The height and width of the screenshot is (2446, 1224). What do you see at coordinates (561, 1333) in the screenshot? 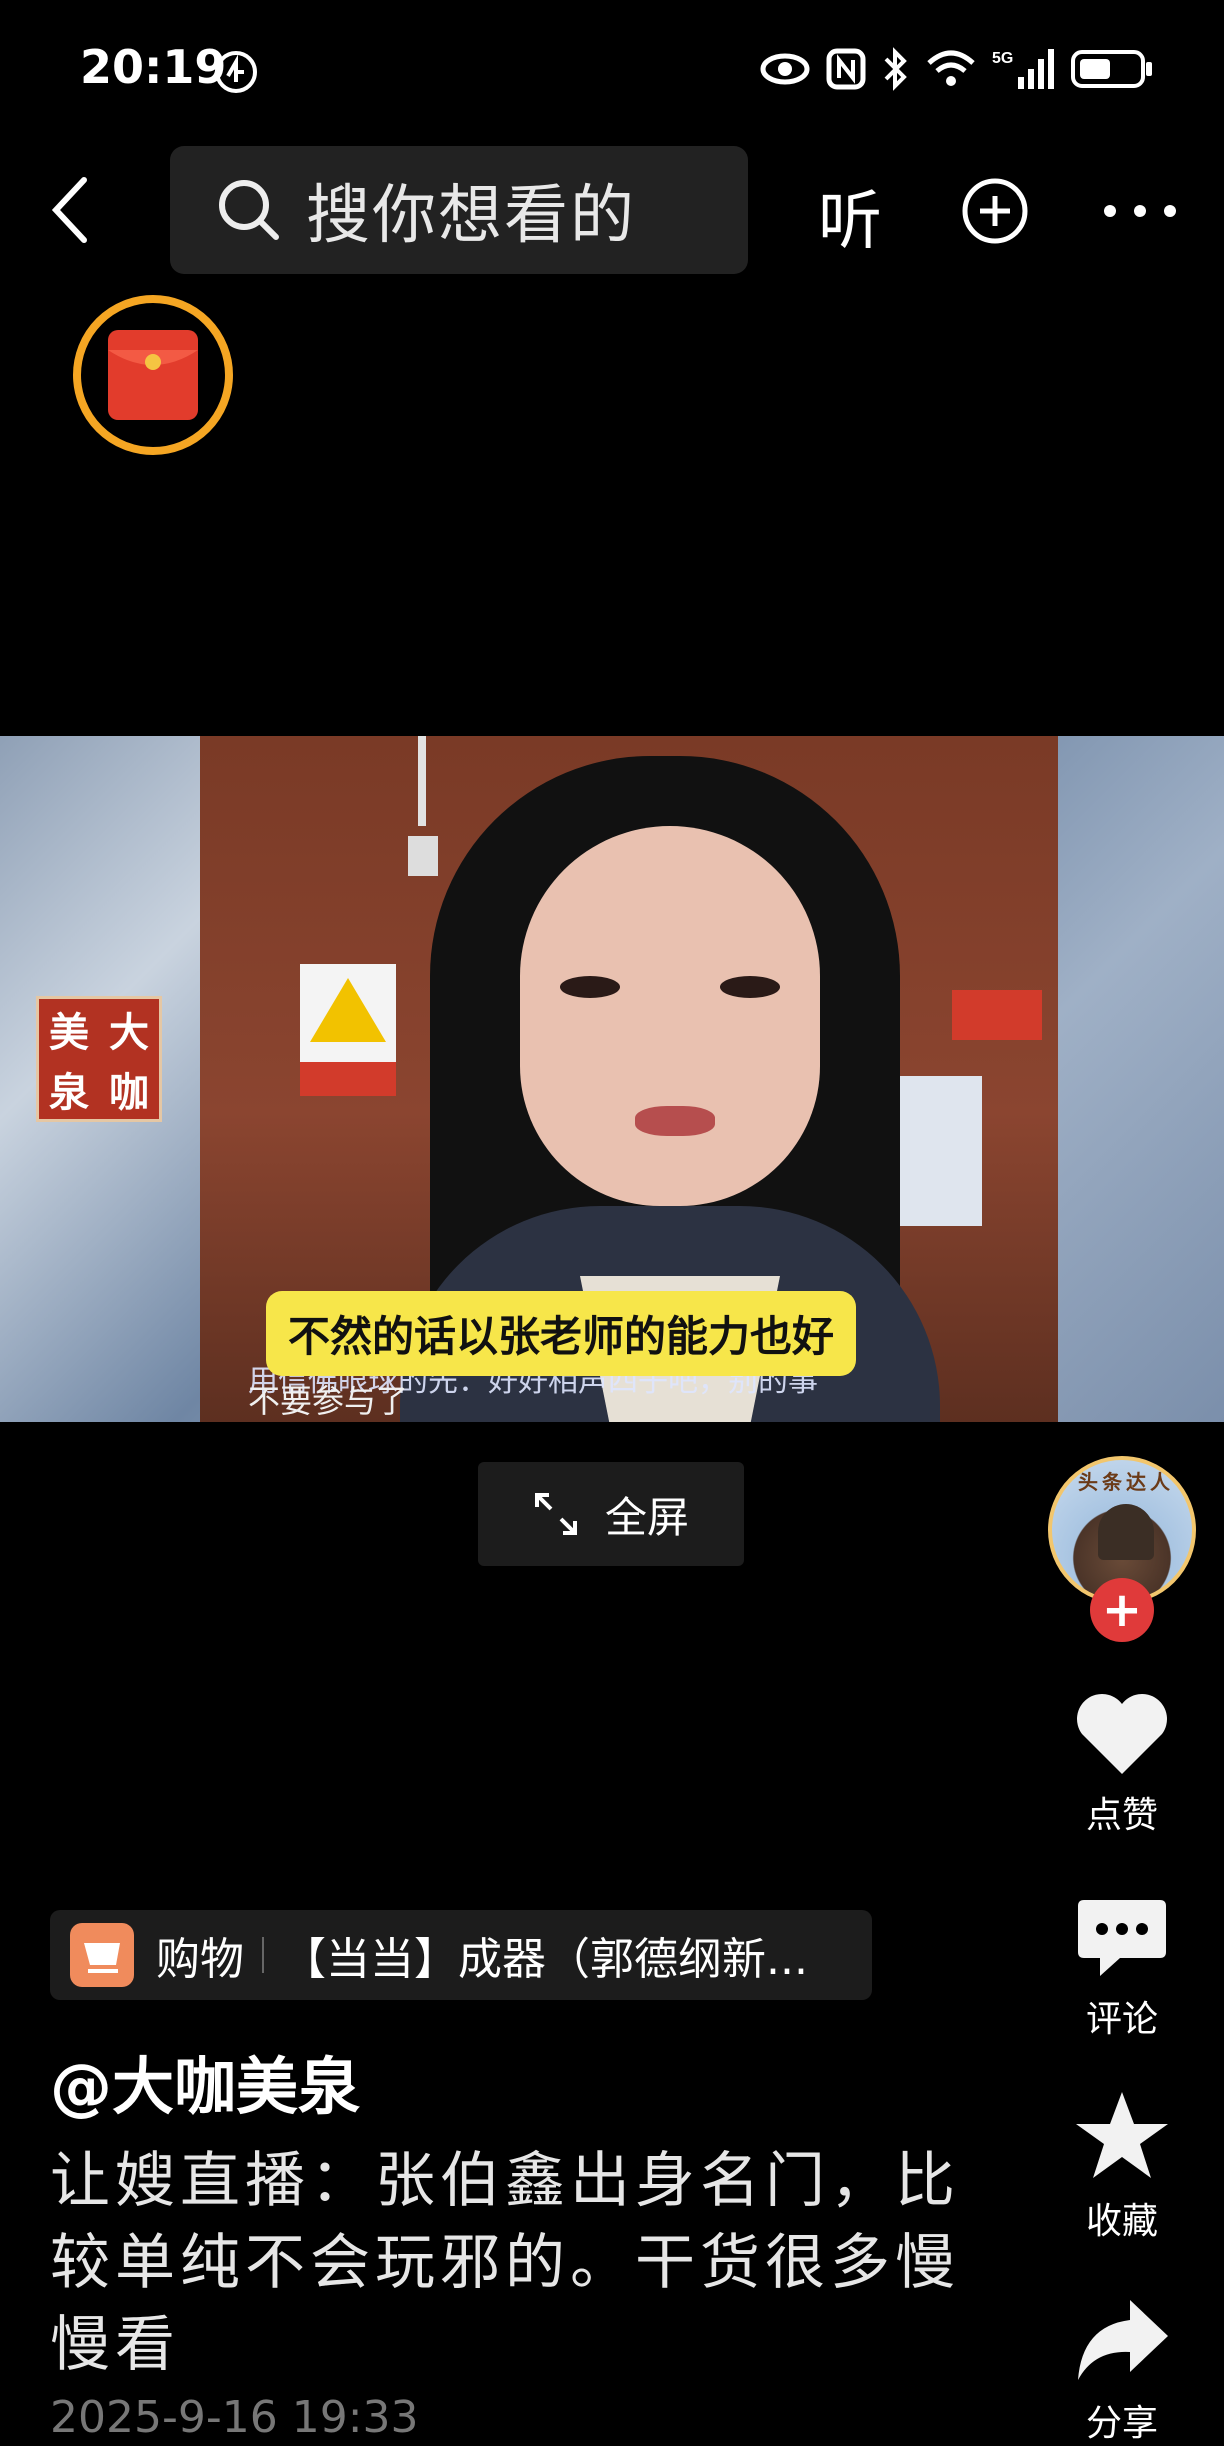
I see `video-subtitle: 不然的话以张老师的能力也好` at bounding box center [561, 1333].